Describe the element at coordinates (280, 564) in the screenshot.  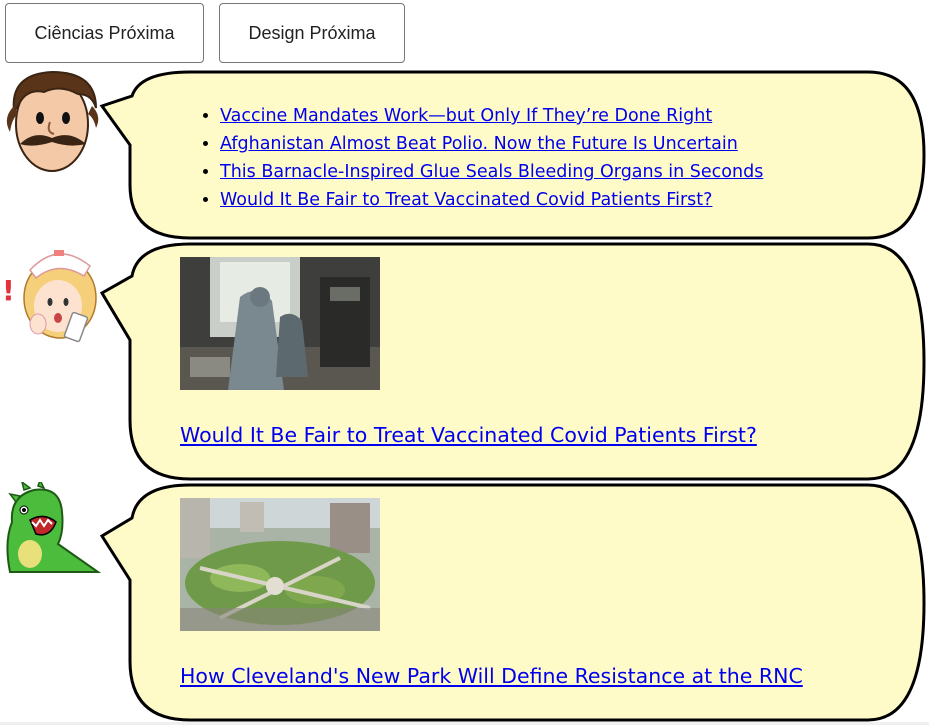
I see `city-park-photo` at that location.